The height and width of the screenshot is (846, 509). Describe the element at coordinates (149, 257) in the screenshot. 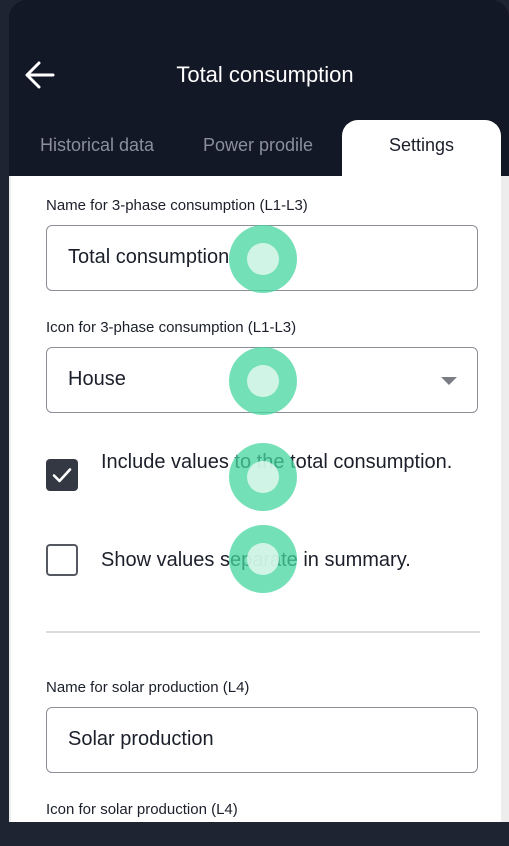

I see `phase-name-value: Total consumption` at that location.